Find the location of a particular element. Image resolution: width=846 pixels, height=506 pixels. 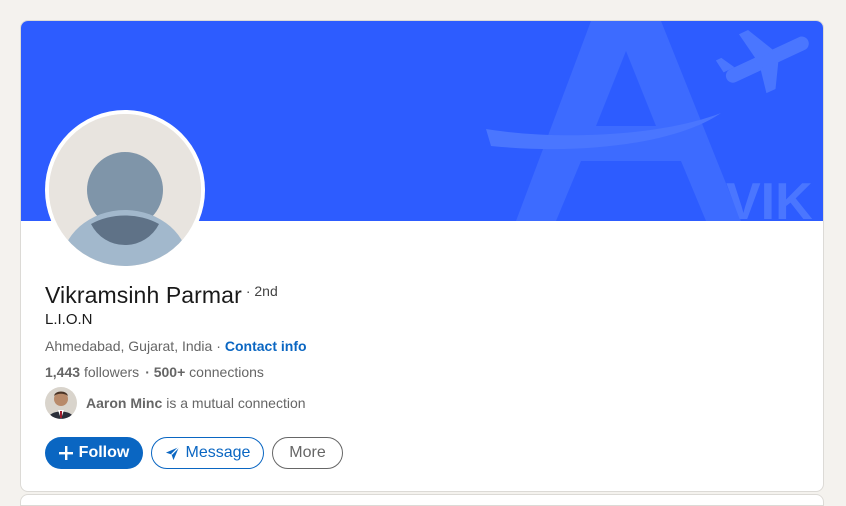

profile-avatar is located at coordinates (125, 190).